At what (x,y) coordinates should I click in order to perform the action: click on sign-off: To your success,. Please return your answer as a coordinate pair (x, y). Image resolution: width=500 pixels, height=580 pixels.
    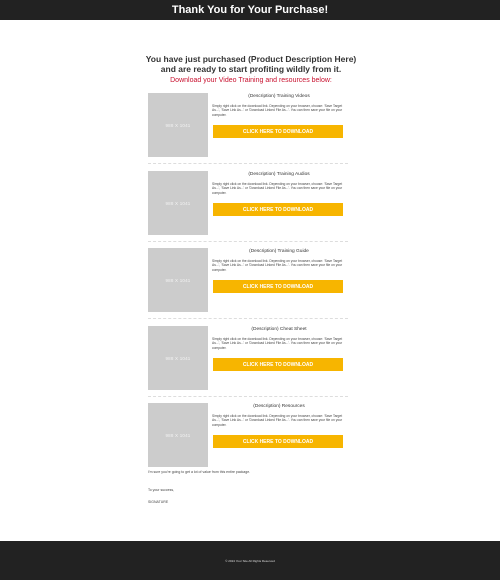
    Looking at the image, I should click on (161, 490).